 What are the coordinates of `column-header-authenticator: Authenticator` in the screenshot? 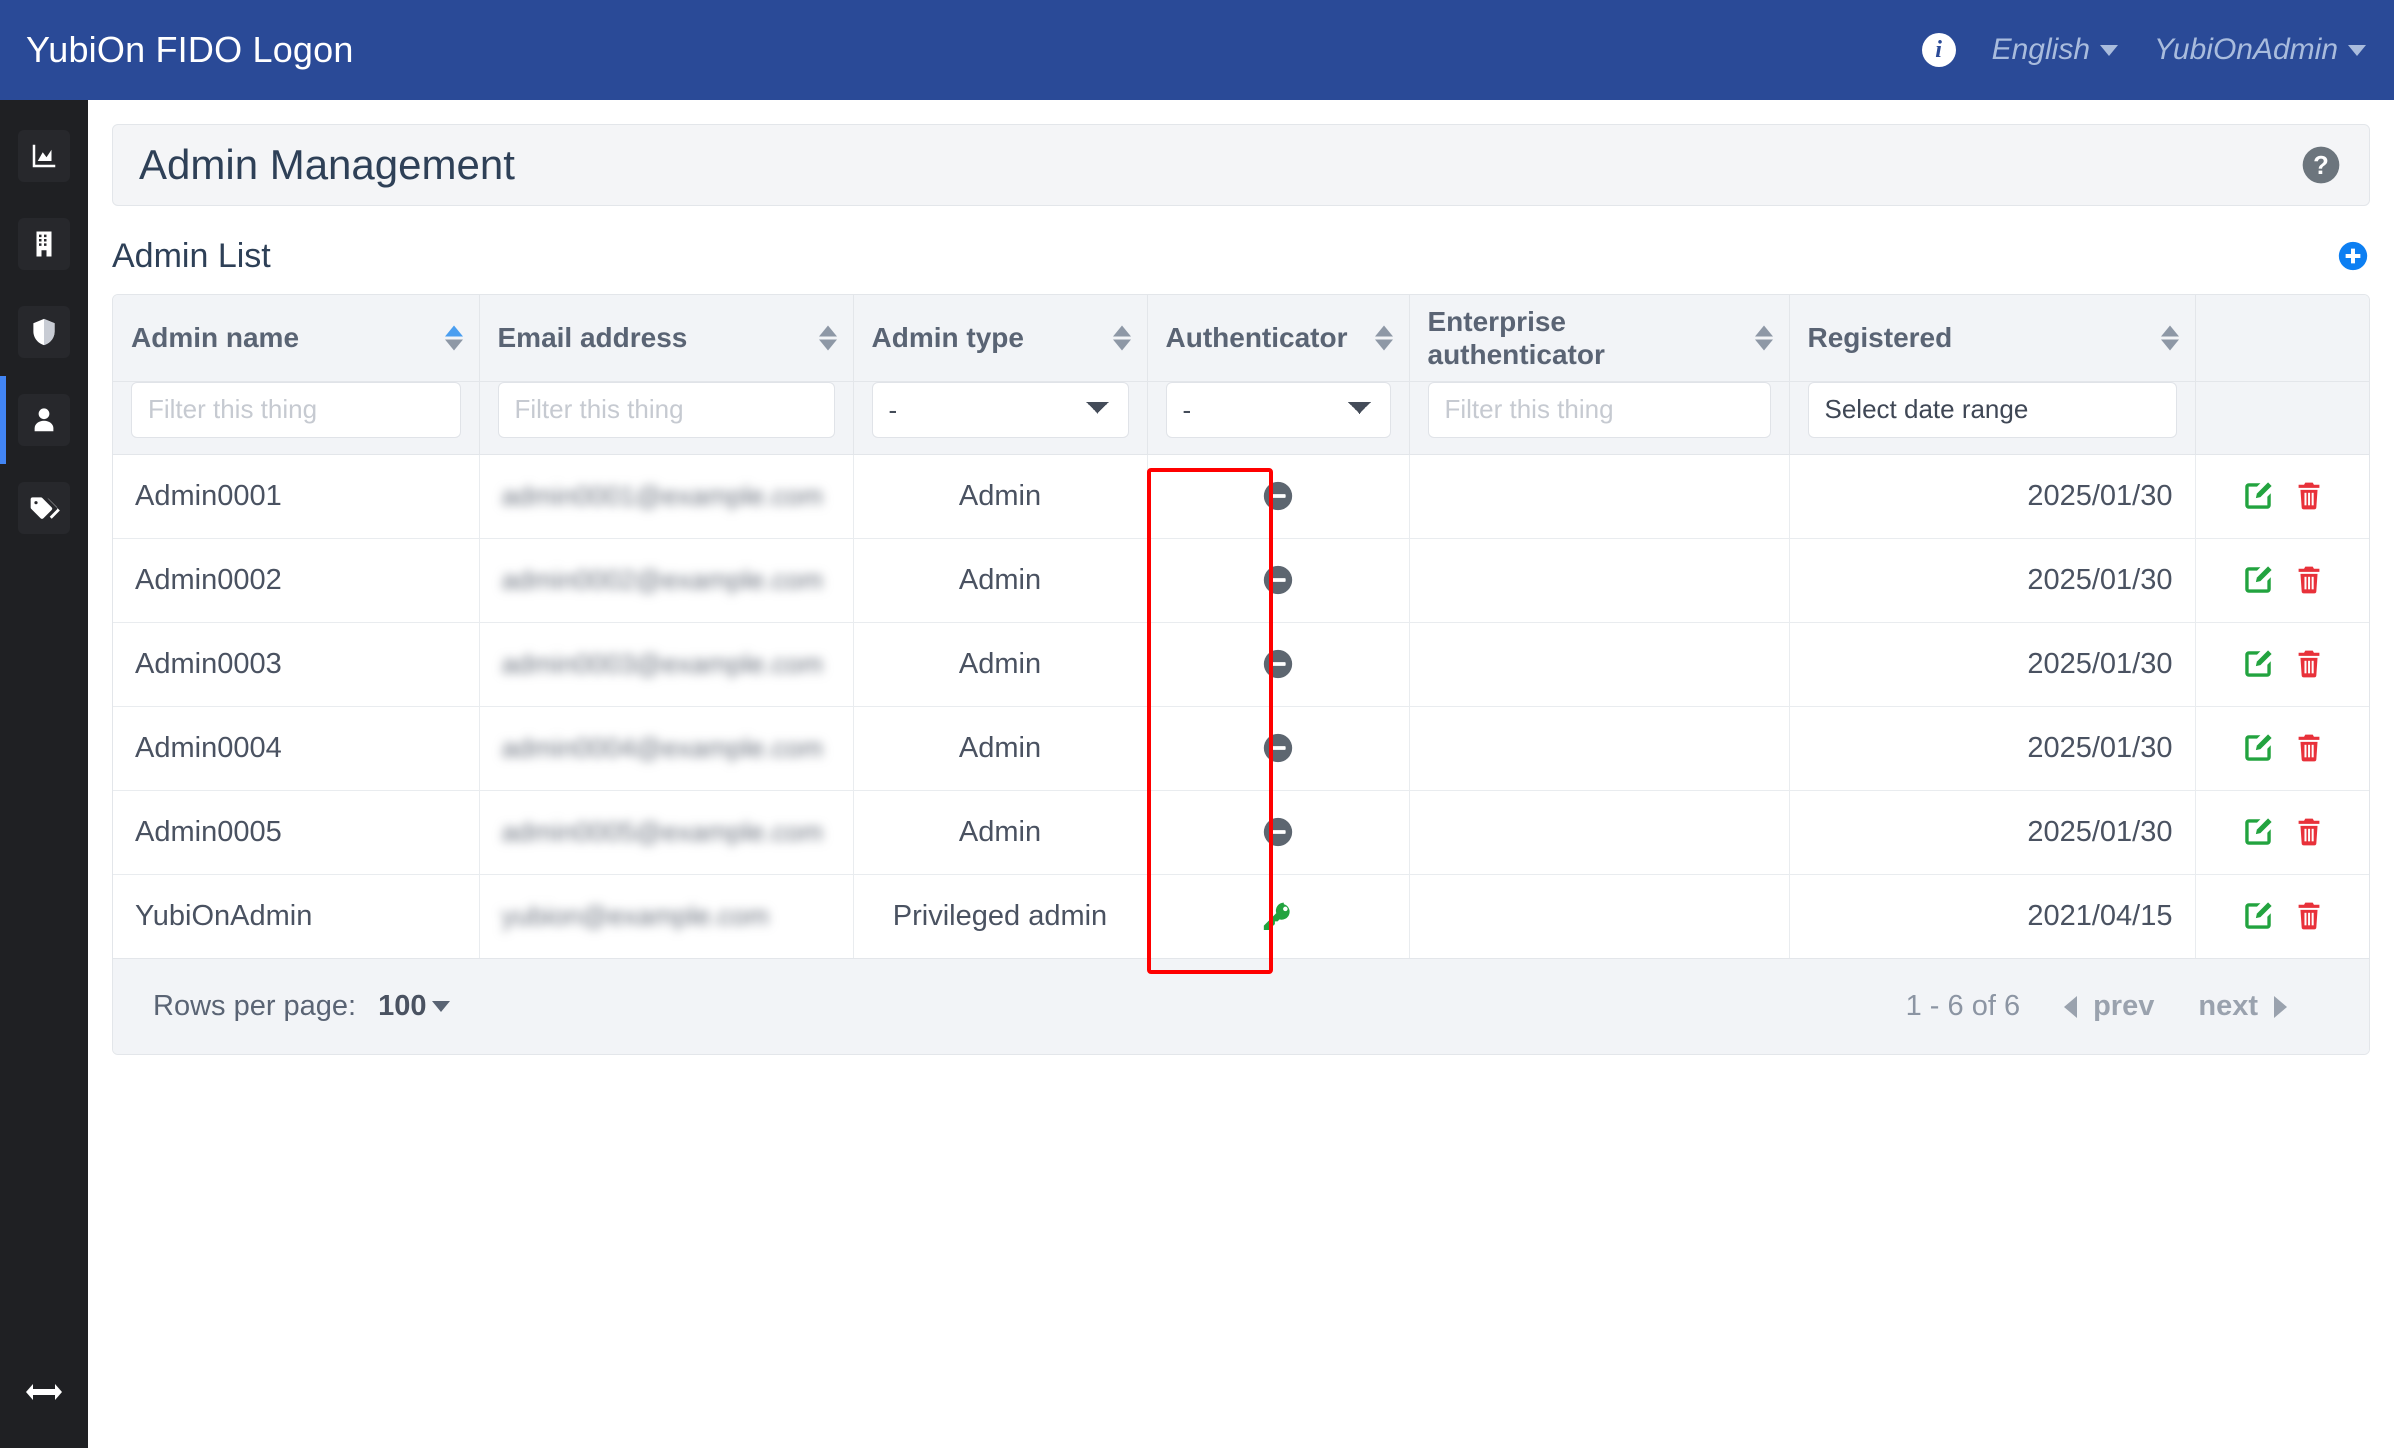 It's located at (1278, 338).